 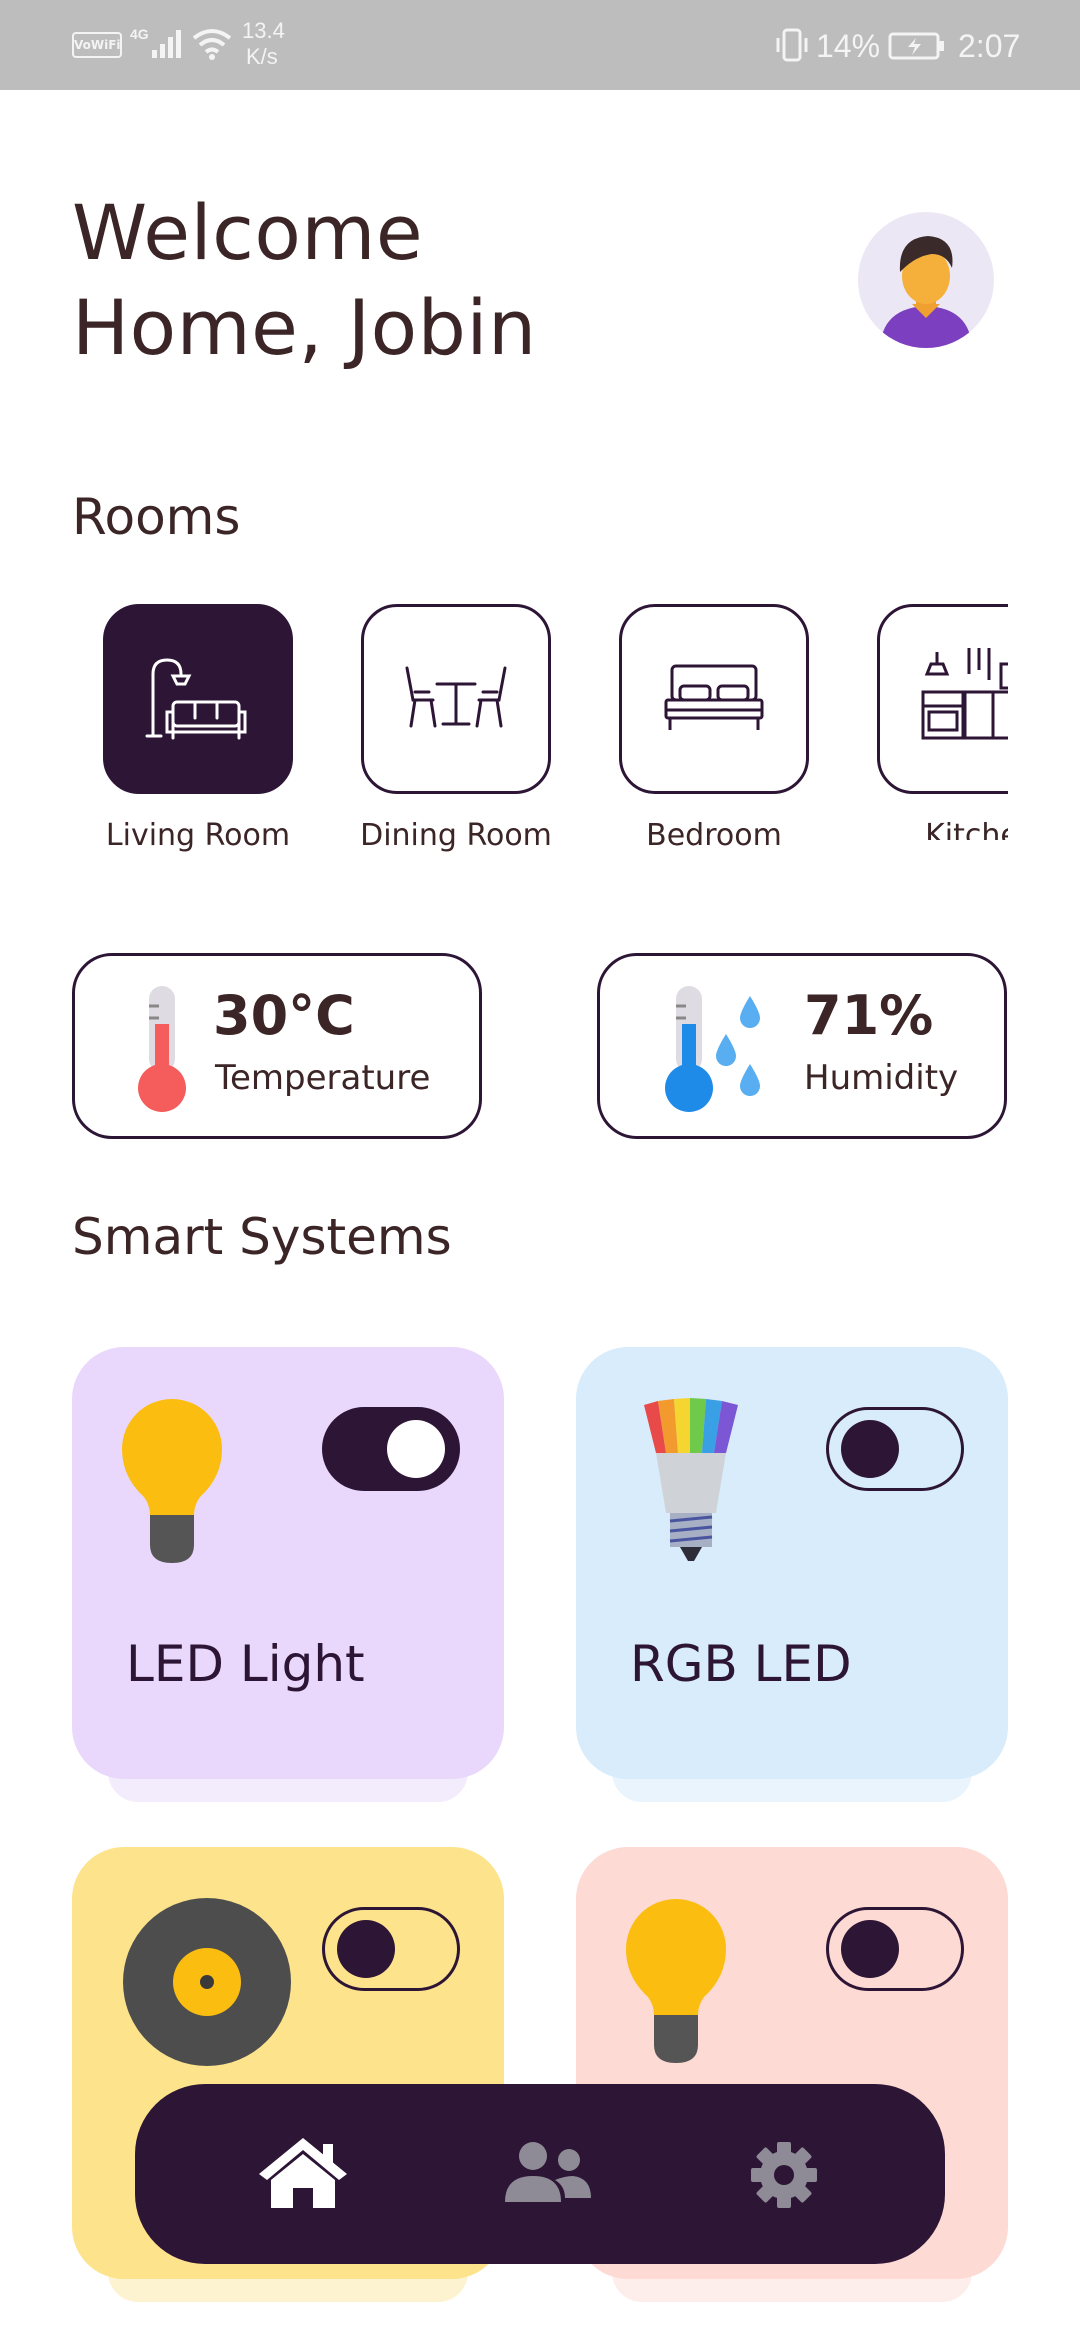 I want to click on title-line-2: Home, Jobin, so click(x=304, y=327).